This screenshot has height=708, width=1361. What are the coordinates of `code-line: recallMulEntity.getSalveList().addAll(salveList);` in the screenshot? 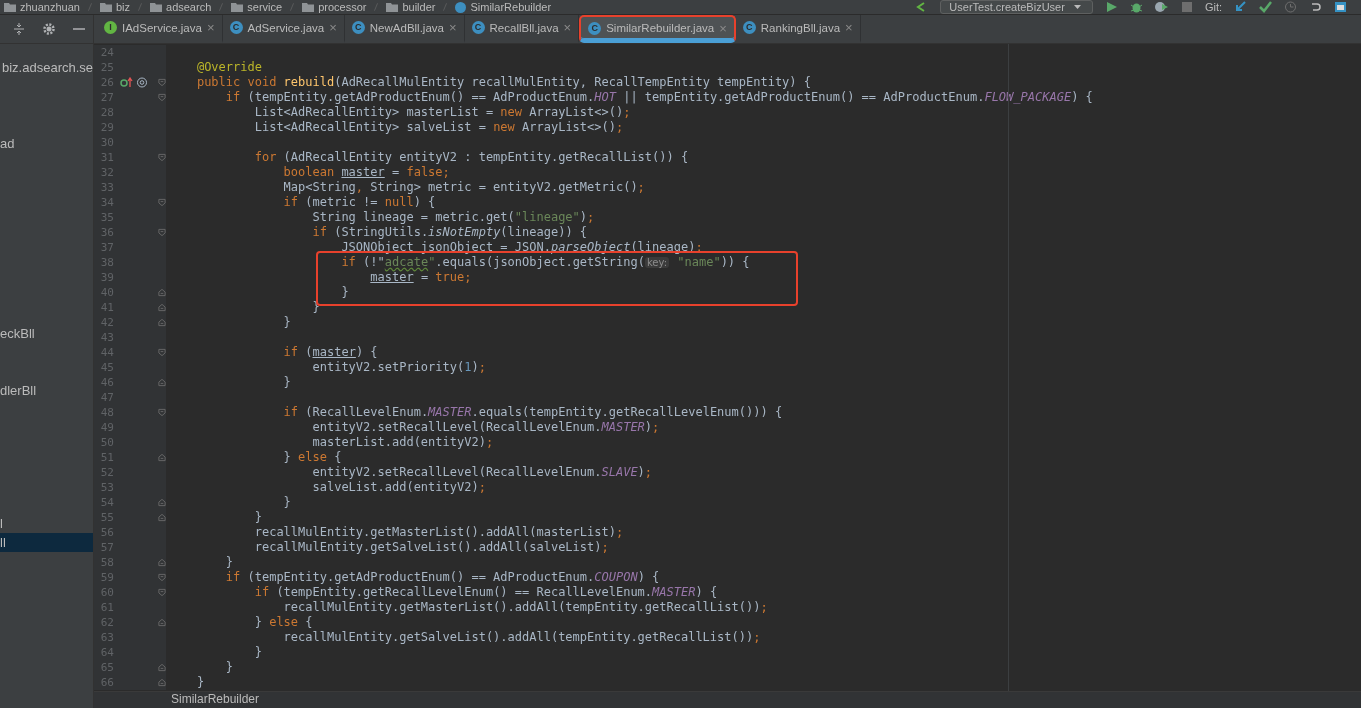 It's located at (431, 547).